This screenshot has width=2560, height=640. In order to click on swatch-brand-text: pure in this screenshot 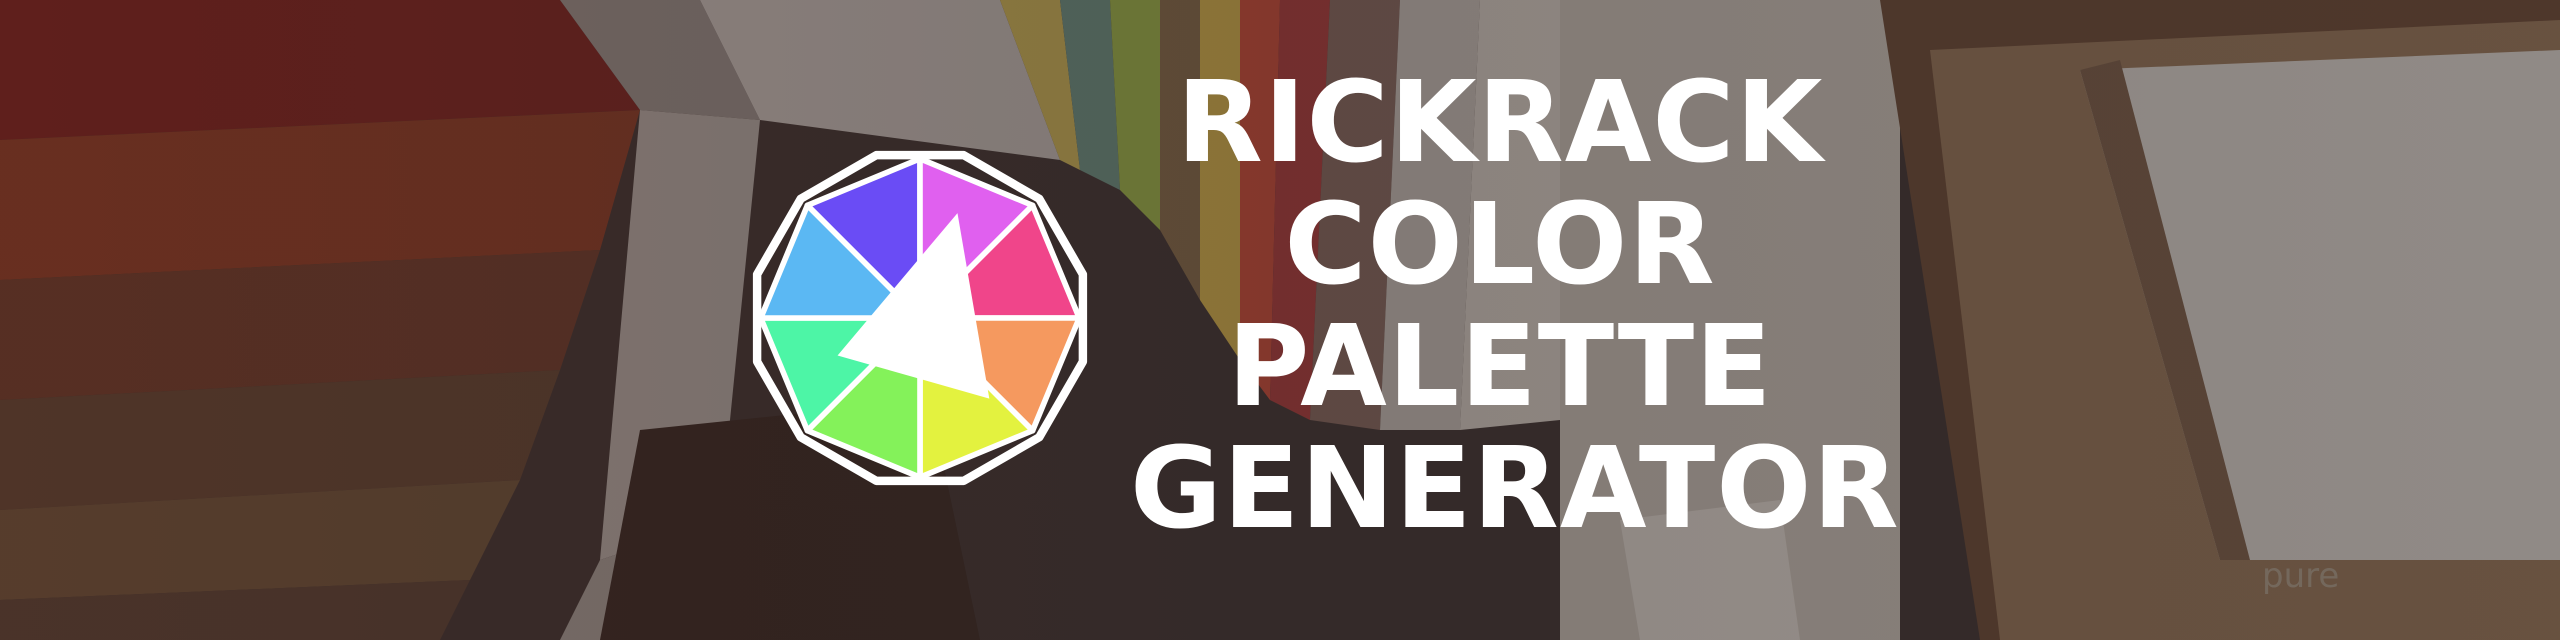, I will do `click(2301, 576)`.